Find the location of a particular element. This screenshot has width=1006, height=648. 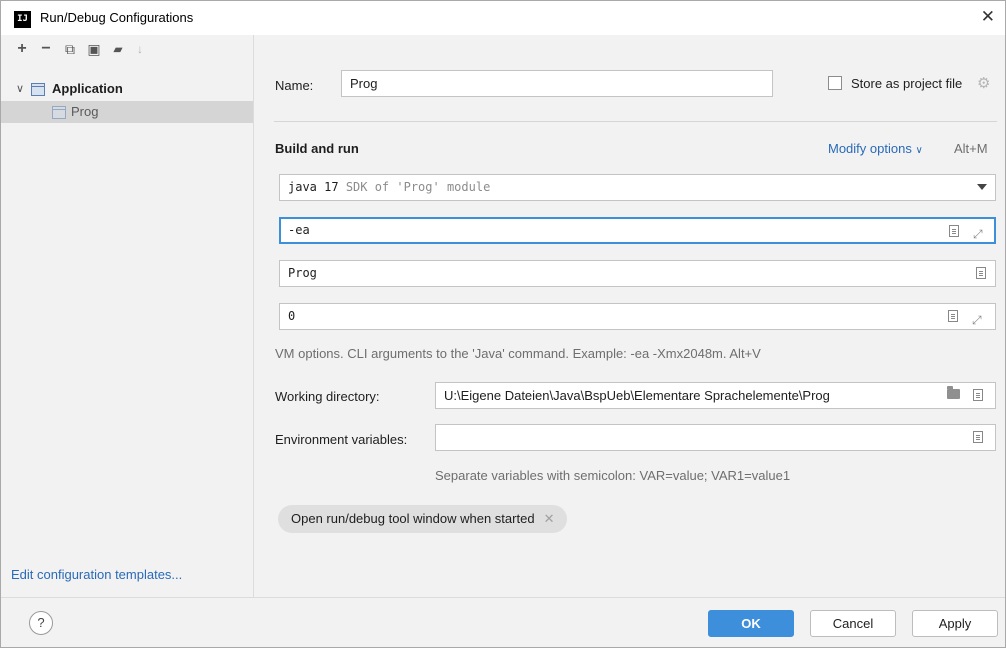

save-icon: ▣ is located at coordinates (94, 49).